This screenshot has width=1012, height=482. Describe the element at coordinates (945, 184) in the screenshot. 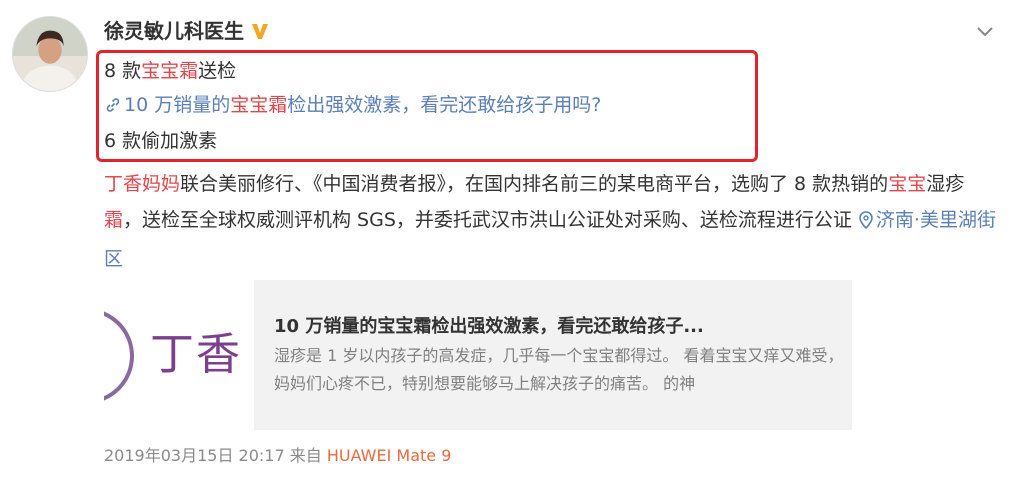

I see `post-body-text-2: 湿疹` at that location.